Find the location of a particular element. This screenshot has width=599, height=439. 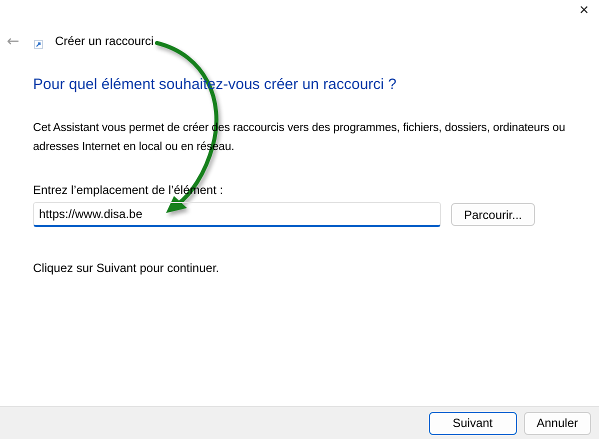

cancel-button: Annuler is located at coordinates (557, 423).